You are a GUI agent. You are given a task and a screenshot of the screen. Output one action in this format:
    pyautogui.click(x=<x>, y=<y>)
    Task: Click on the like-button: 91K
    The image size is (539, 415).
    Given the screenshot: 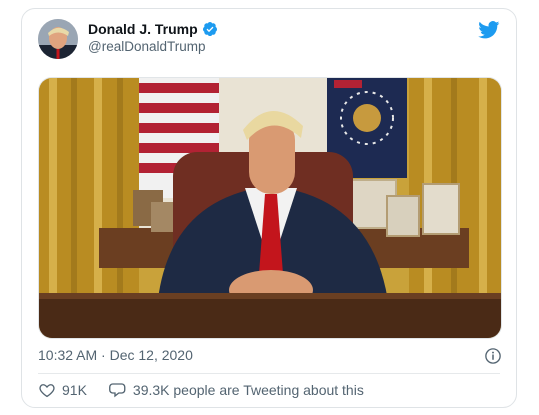 What is the action you would take?
    pyautogui.click(x=62, y=390)
    